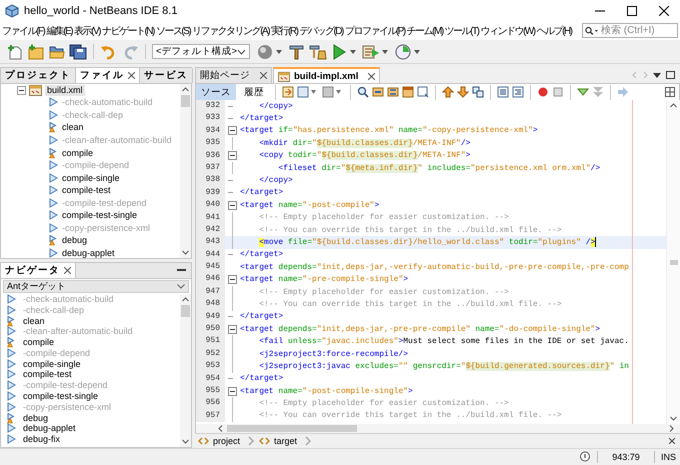  What do you see at coordinates (128, 31) in the screenshot?
I see `menu-item: ナビゲート(N)` at bounding box center [128, 31].